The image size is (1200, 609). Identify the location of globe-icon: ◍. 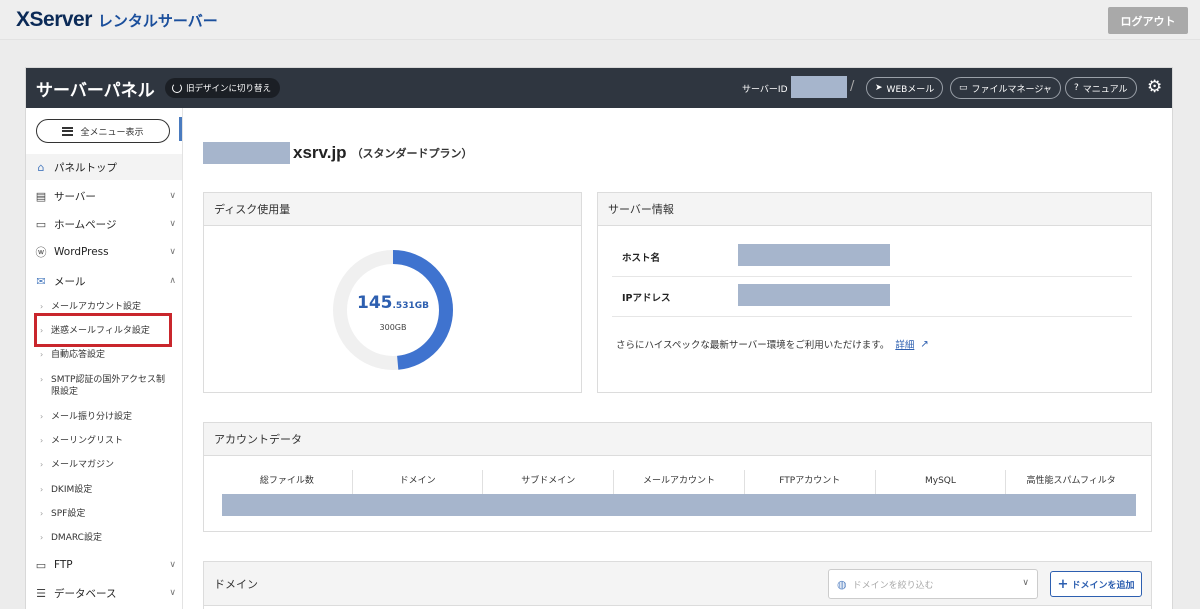
(842, 584).